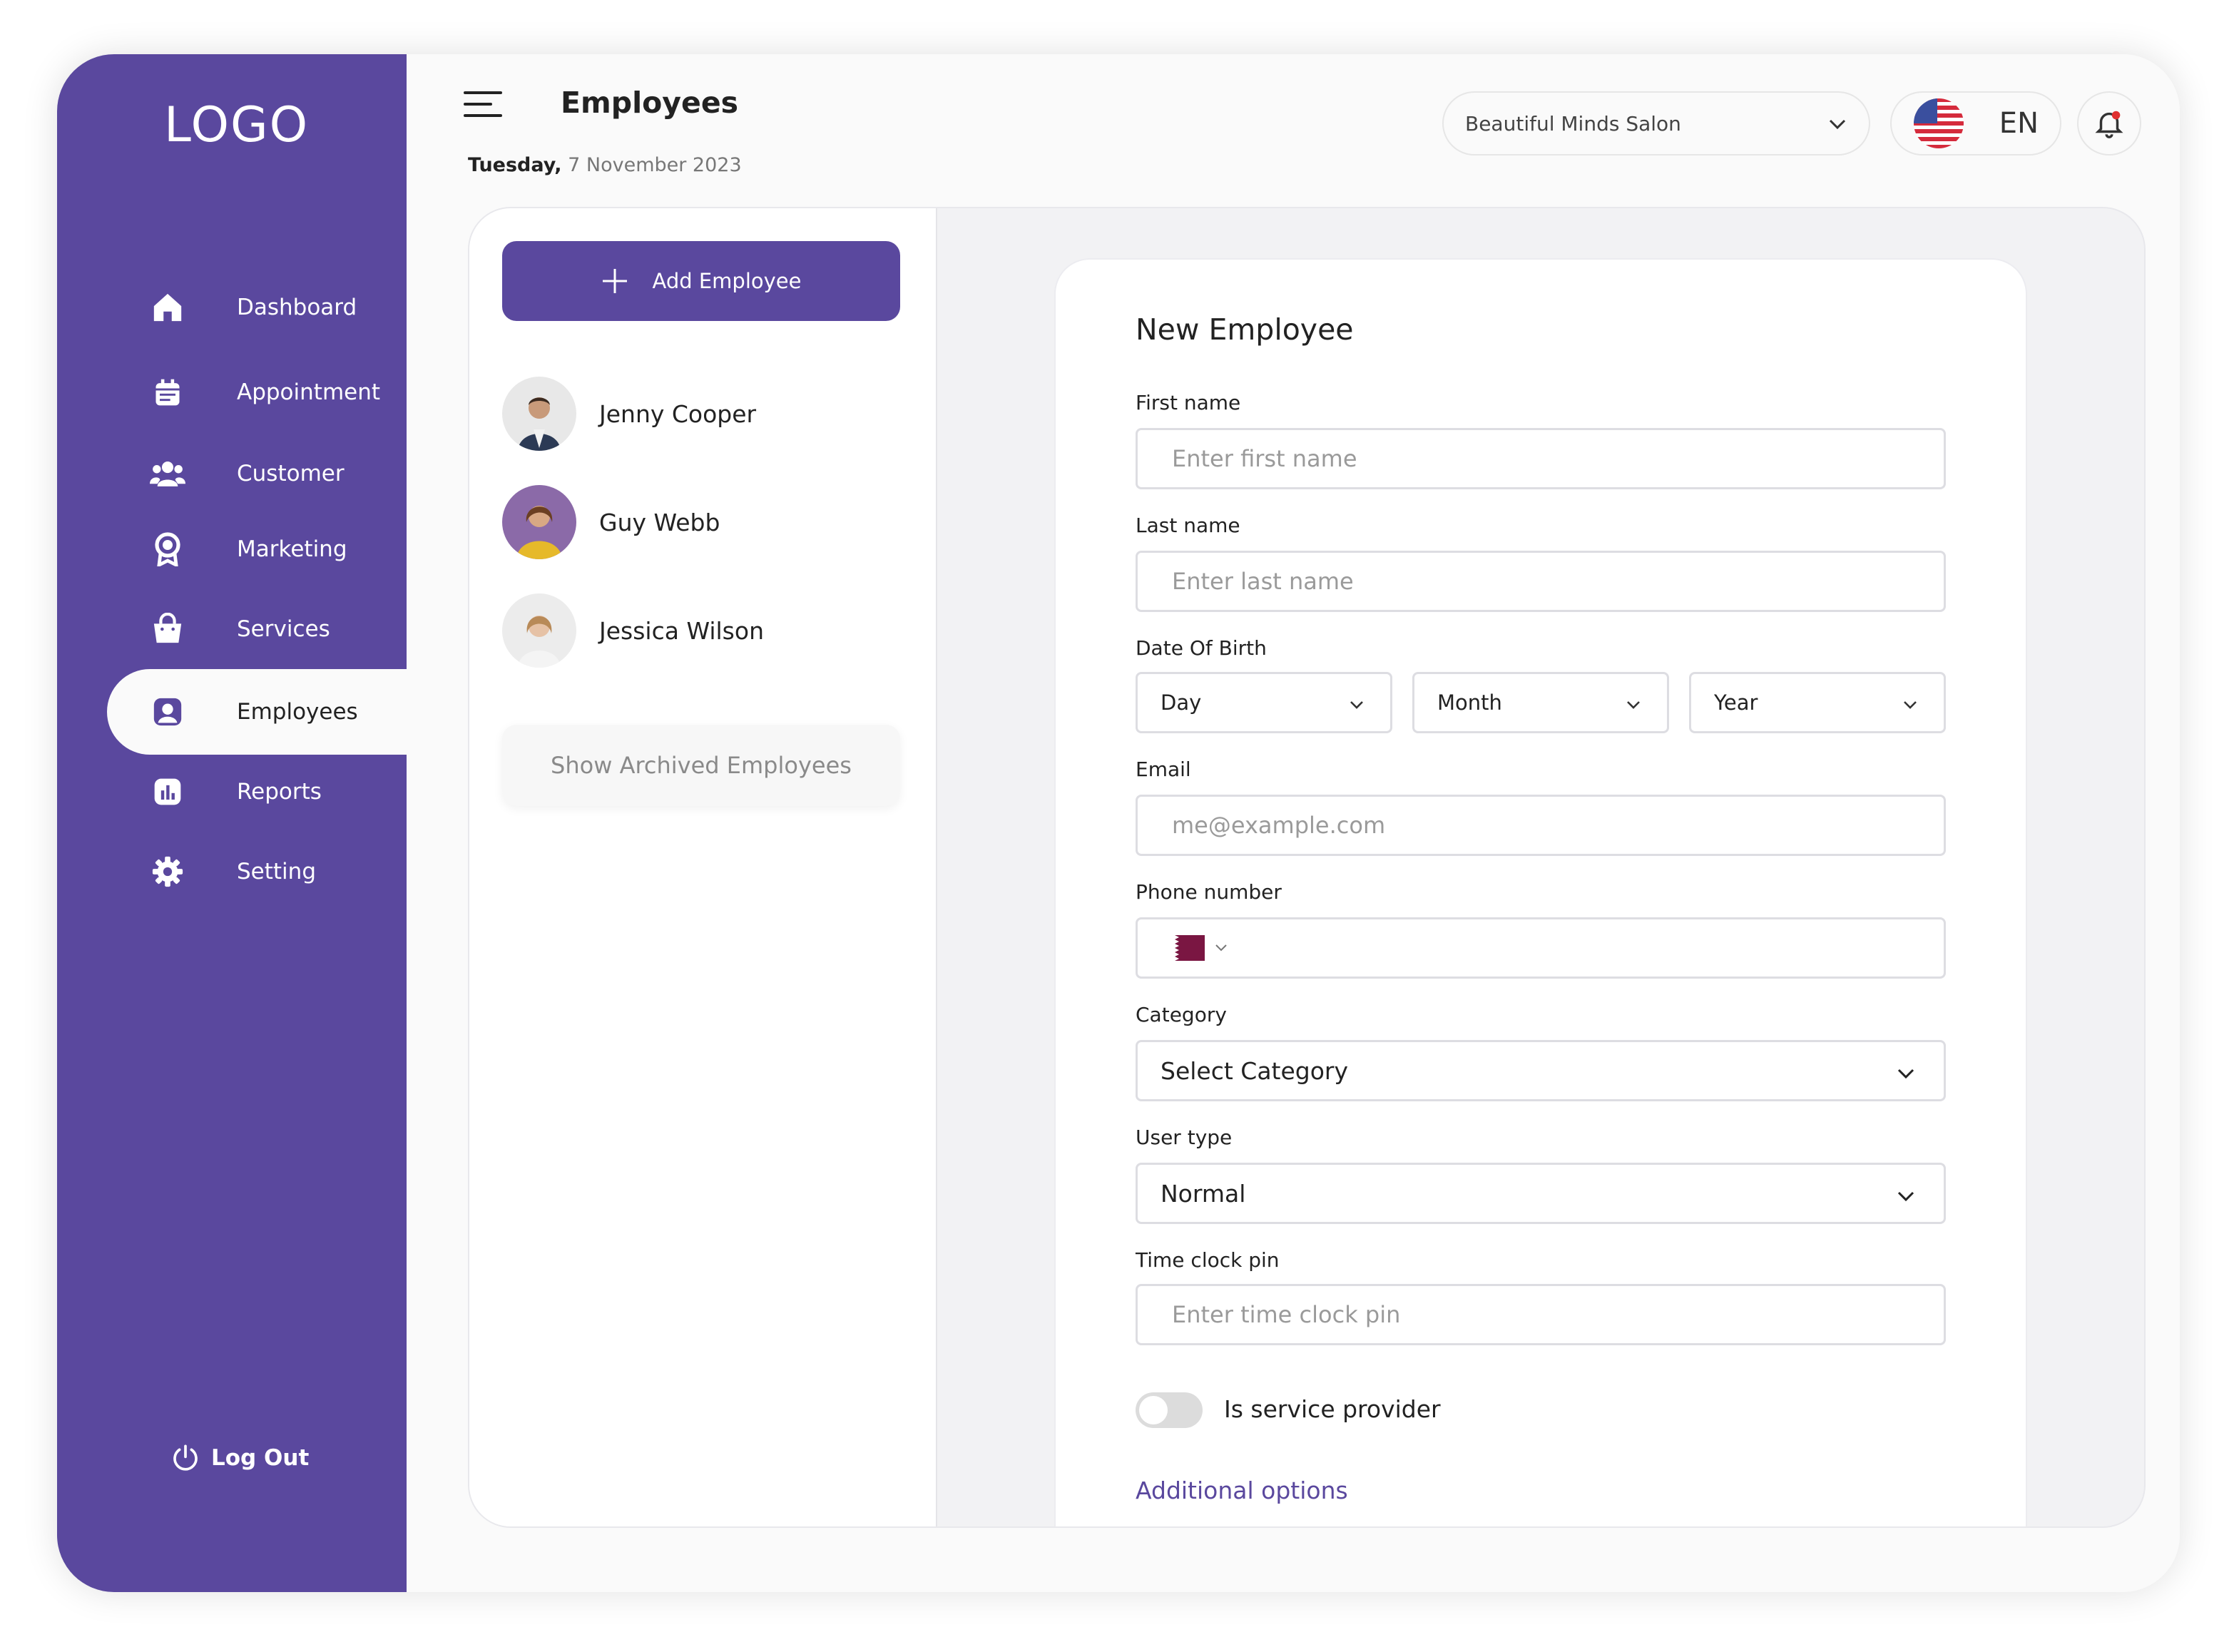  Describe the element at coordinates (1976, 123) in the screenshot. I see `language-select: EN` at that location.